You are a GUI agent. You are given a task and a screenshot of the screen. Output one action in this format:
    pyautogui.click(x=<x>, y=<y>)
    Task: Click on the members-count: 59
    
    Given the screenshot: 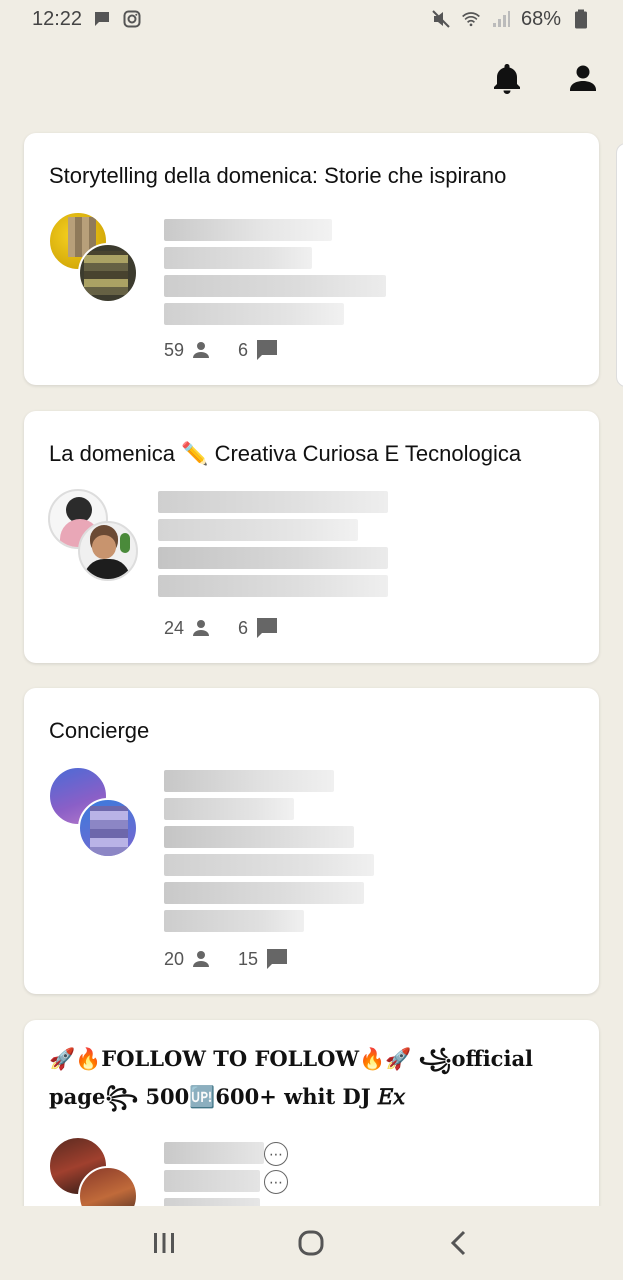 What is the action you would take?
    pyautogui.click(x=174, y=349)
    